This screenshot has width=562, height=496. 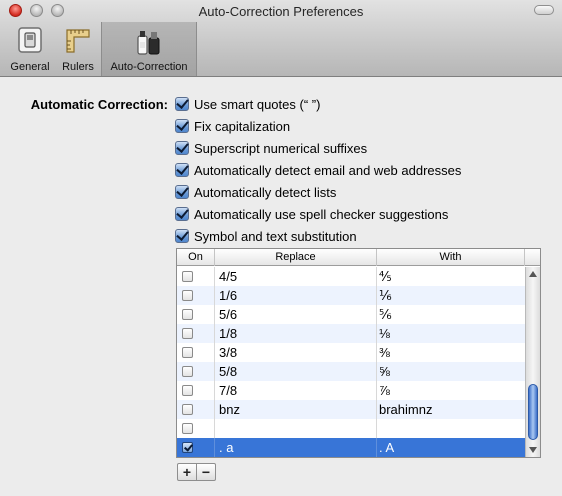 I want to click on with-cell: ⅛, so click(x=451, y=333).